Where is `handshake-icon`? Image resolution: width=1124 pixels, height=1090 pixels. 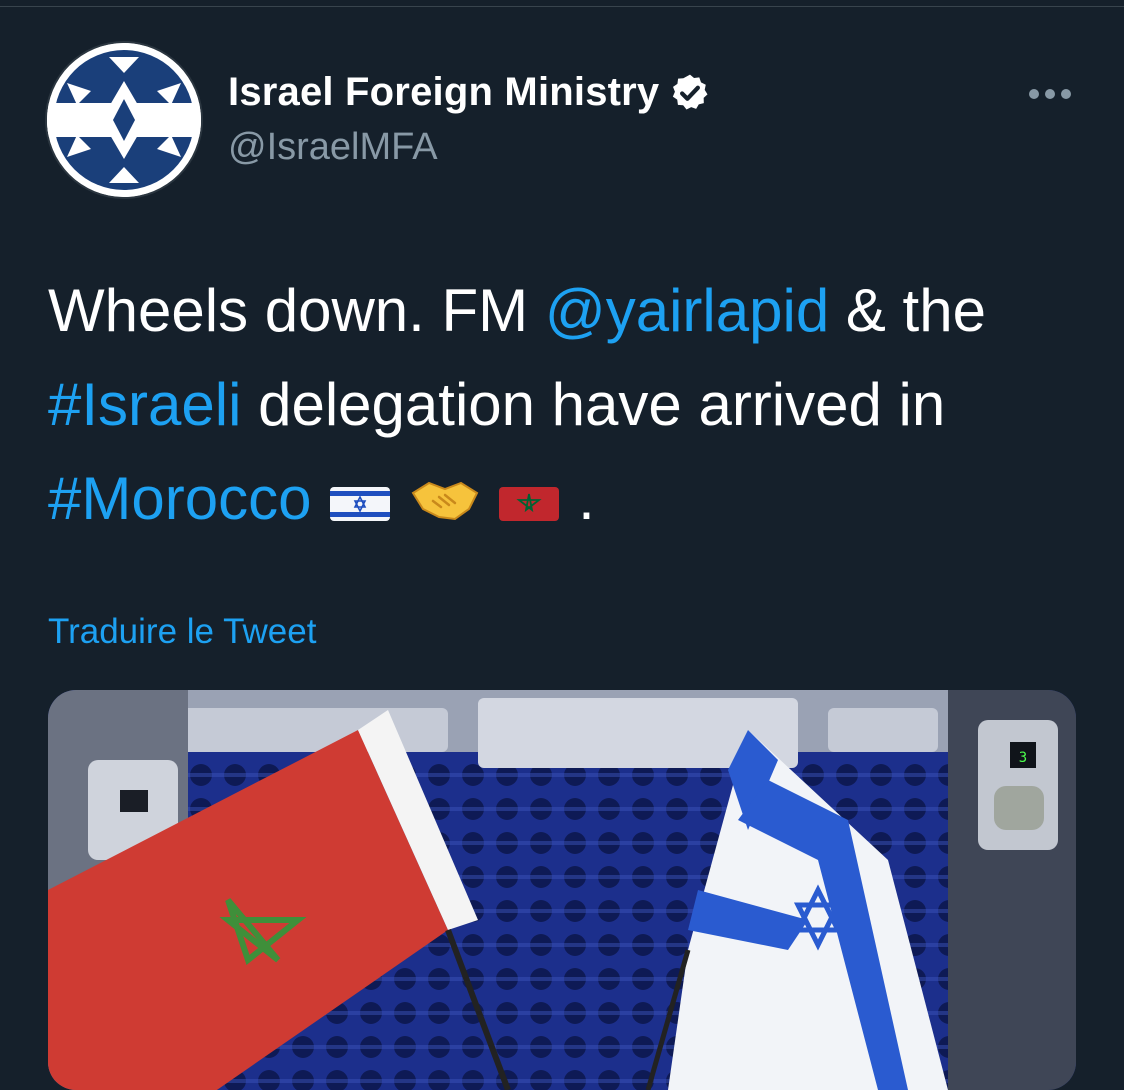
handshake-icon is located at coordinates (445, 501).